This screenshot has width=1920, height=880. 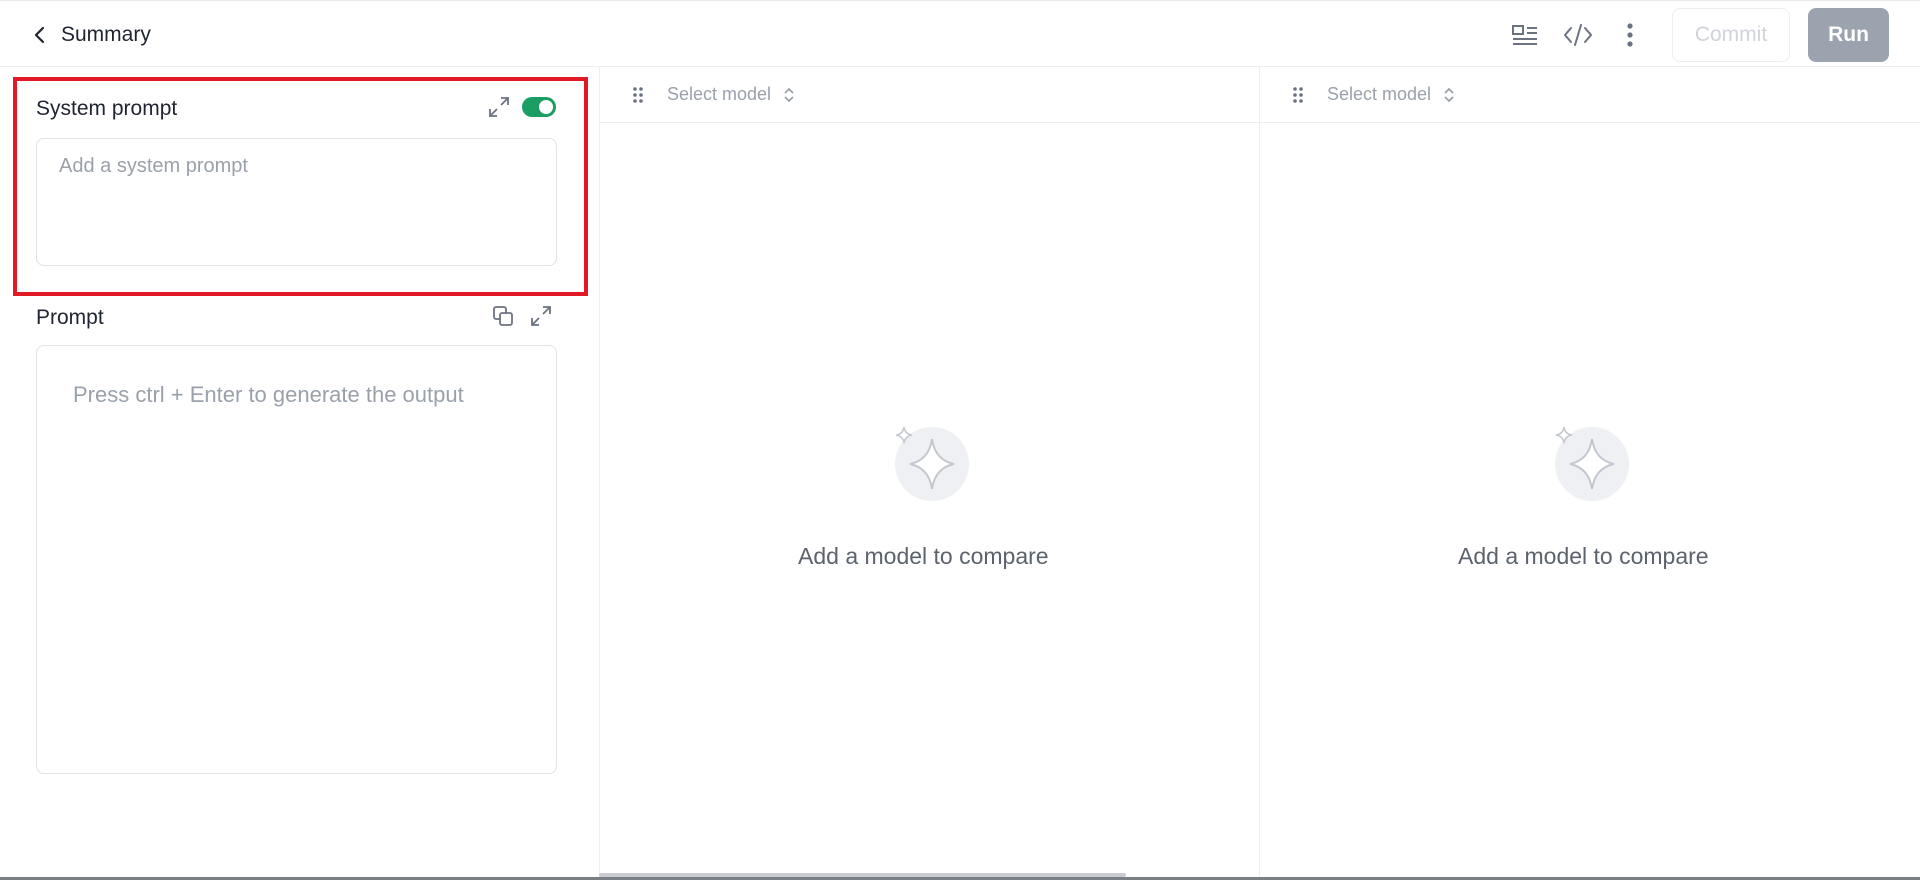 I want to click on code-button, so click(x=1578, y=35).